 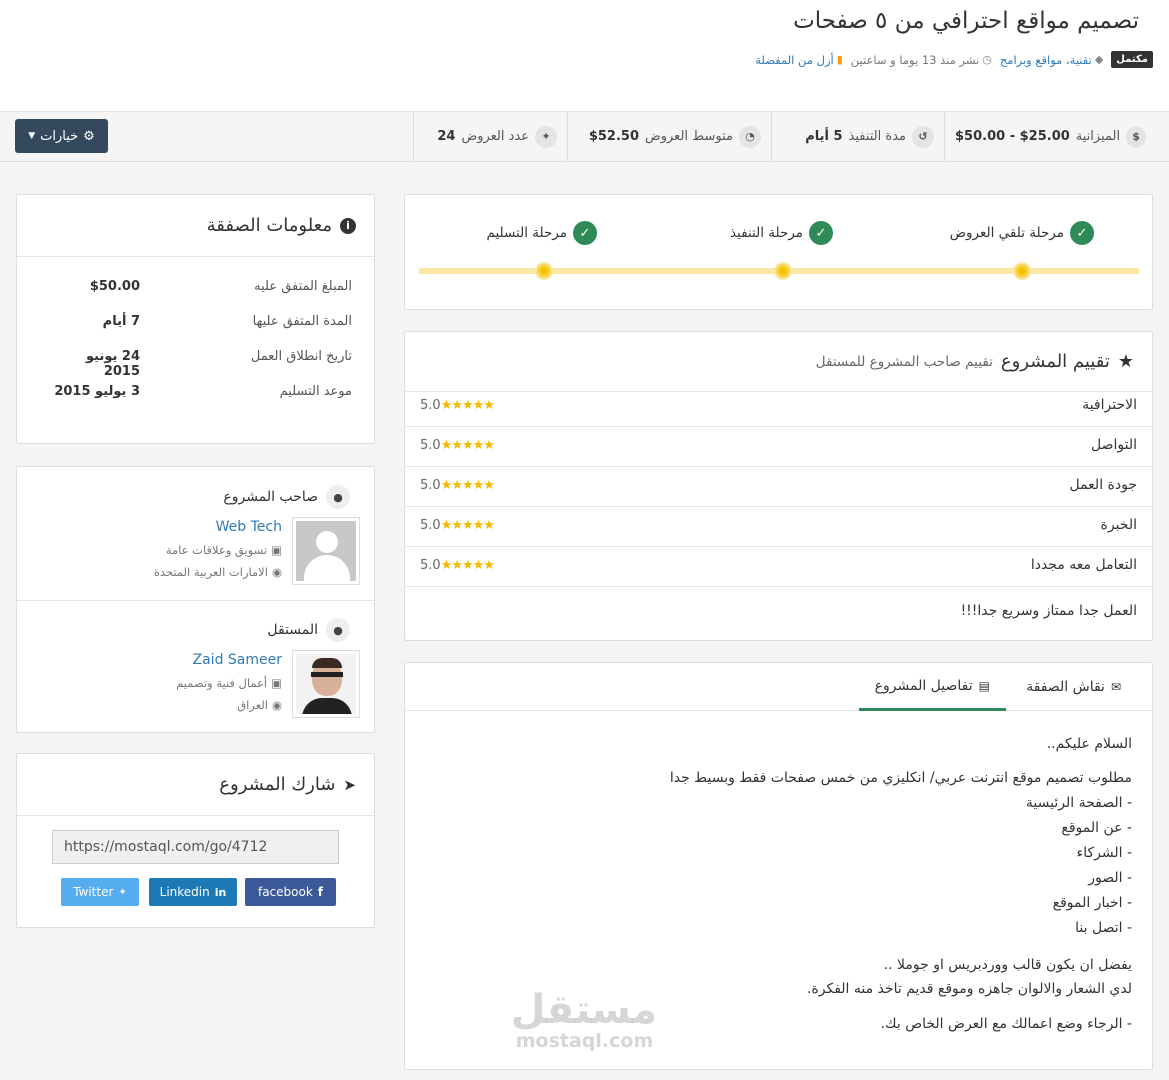 I want to click on linkedin-icon: in, so click(x=220, y=892).